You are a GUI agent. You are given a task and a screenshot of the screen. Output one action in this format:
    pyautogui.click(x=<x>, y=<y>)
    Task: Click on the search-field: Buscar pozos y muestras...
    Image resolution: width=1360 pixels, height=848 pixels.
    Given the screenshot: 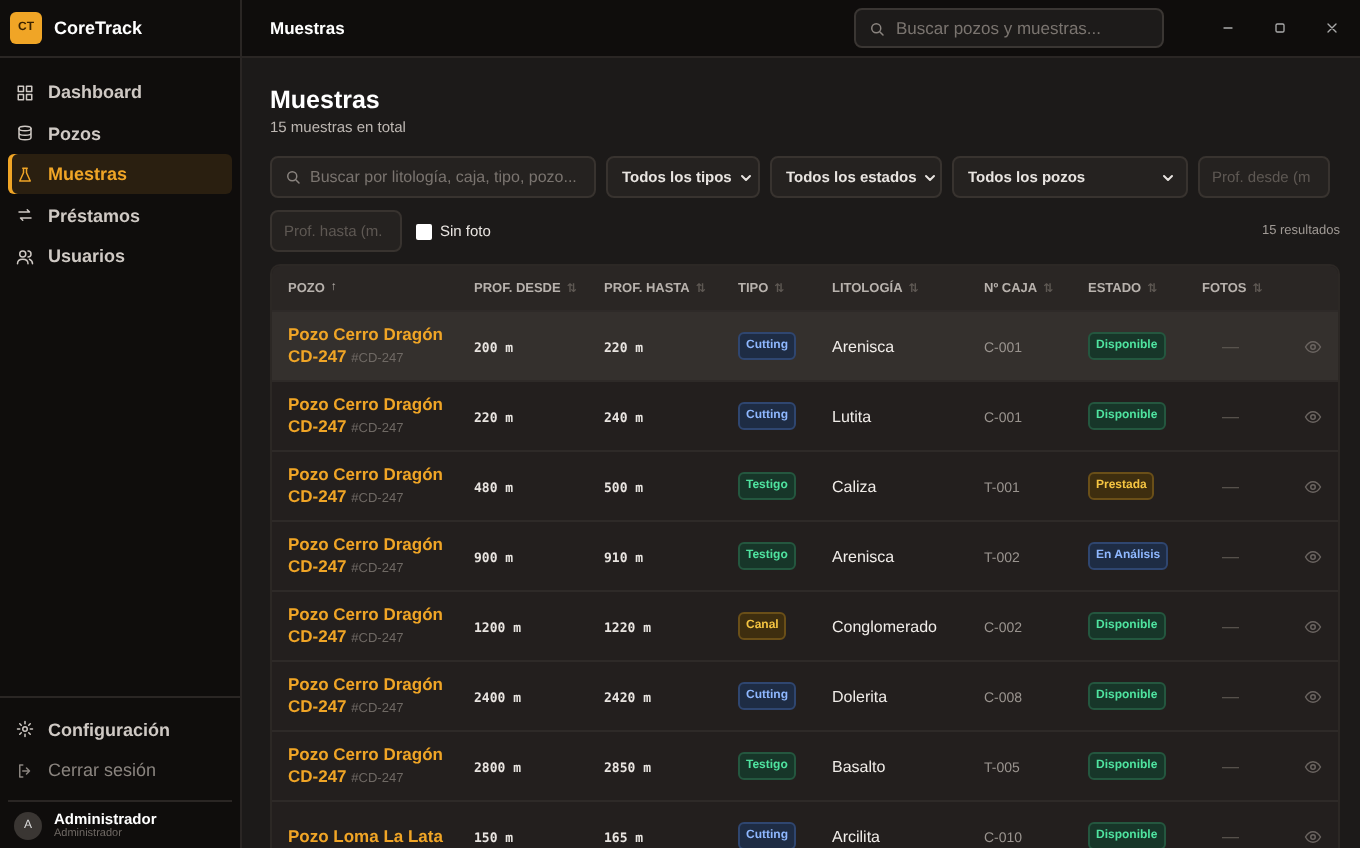 What is the action you would take?
    pyautogui.click(x=1009, y=28)
    